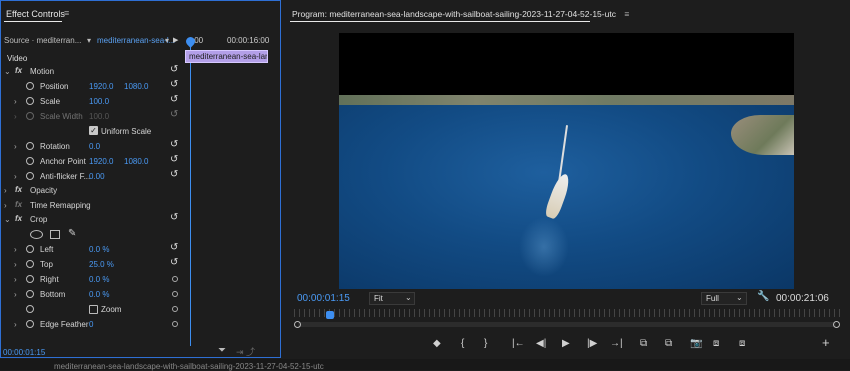 This screenshot has width=850, height=371. I want to click on motion-row: ⌄ fx Motion, so click(92, 72).